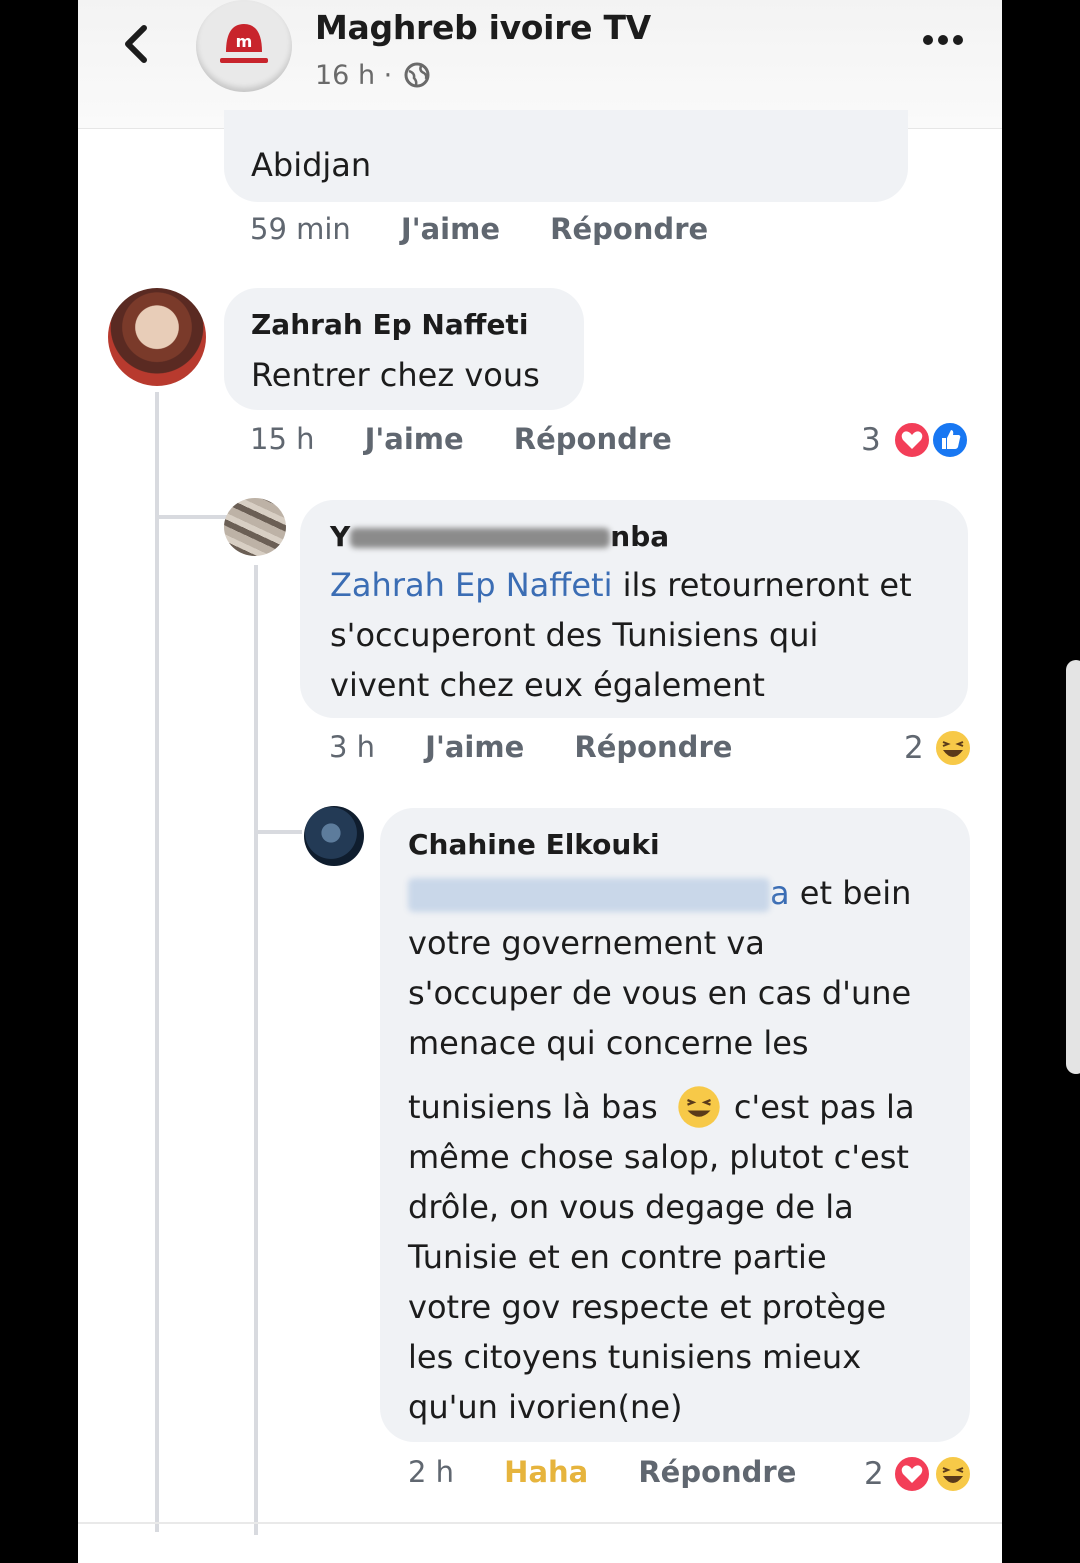 This screenshot has height=1563, width=1080. Describe the element at coordinates (550, 747) in the screenshot. I see `comment-actions: 3 h J'aime Répondre` at that location.